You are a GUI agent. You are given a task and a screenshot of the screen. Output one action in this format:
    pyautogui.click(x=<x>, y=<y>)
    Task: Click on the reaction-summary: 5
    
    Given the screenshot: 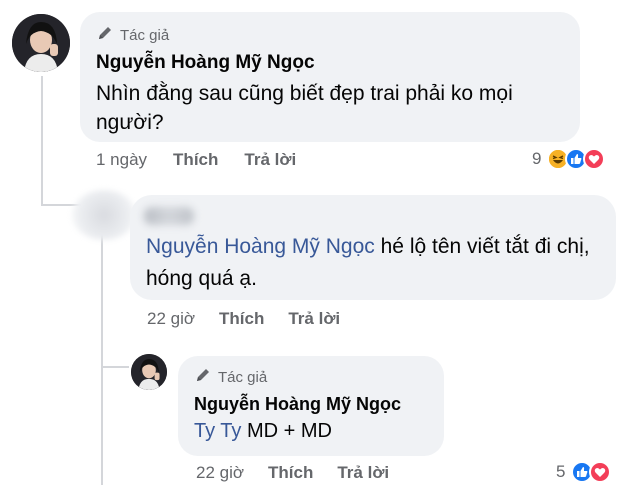 What is the action you would take?
    pyautogui.click(x=584, y=472)
    